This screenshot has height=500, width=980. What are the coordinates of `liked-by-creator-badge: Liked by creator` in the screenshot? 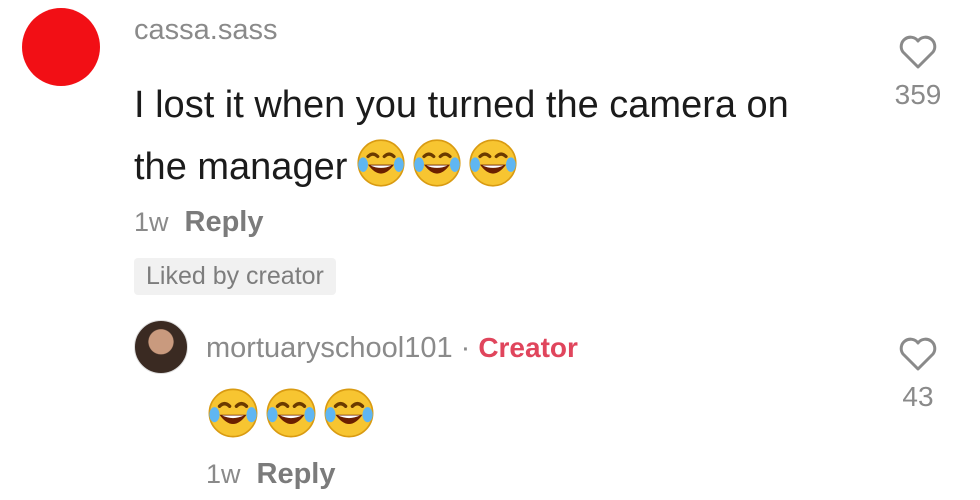 It's located at (235, 276).